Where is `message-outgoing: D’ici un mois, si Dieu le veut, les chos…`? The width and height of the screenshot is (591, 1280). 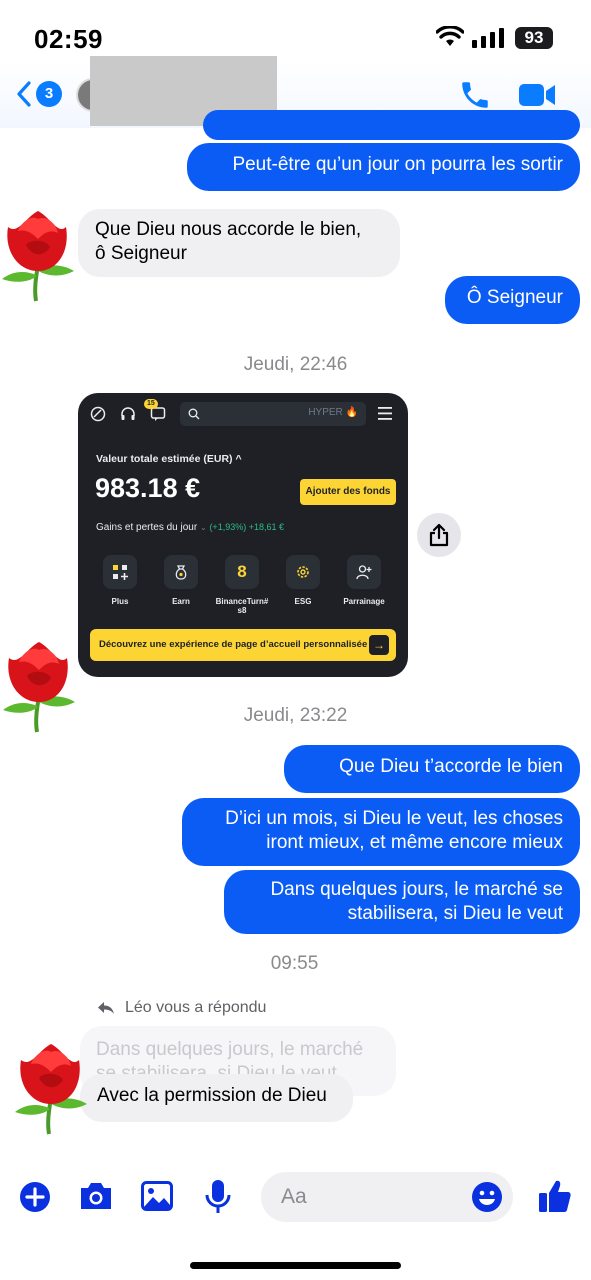 message-outgoing: D’ici un mois, si Dieu le veut, les chos… is located at coordinates (381, 832).